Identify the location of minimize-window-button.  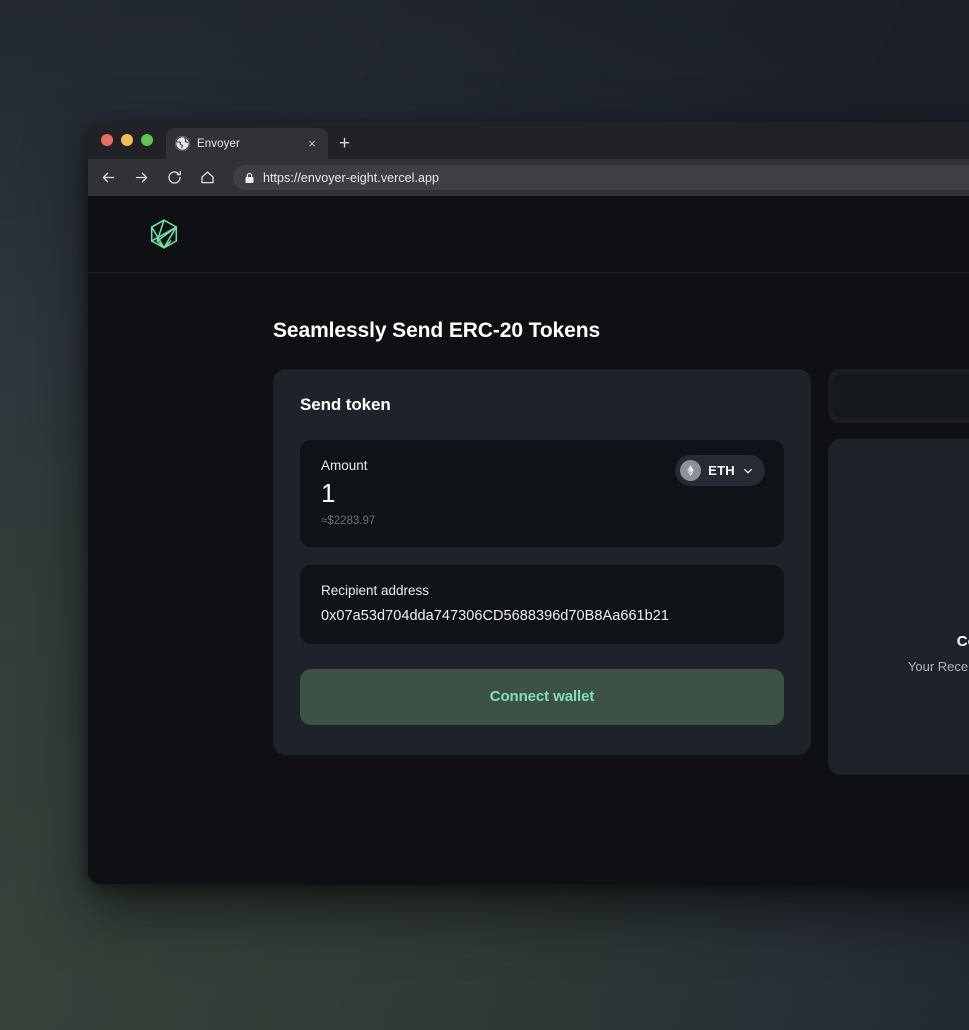
(127, 139).